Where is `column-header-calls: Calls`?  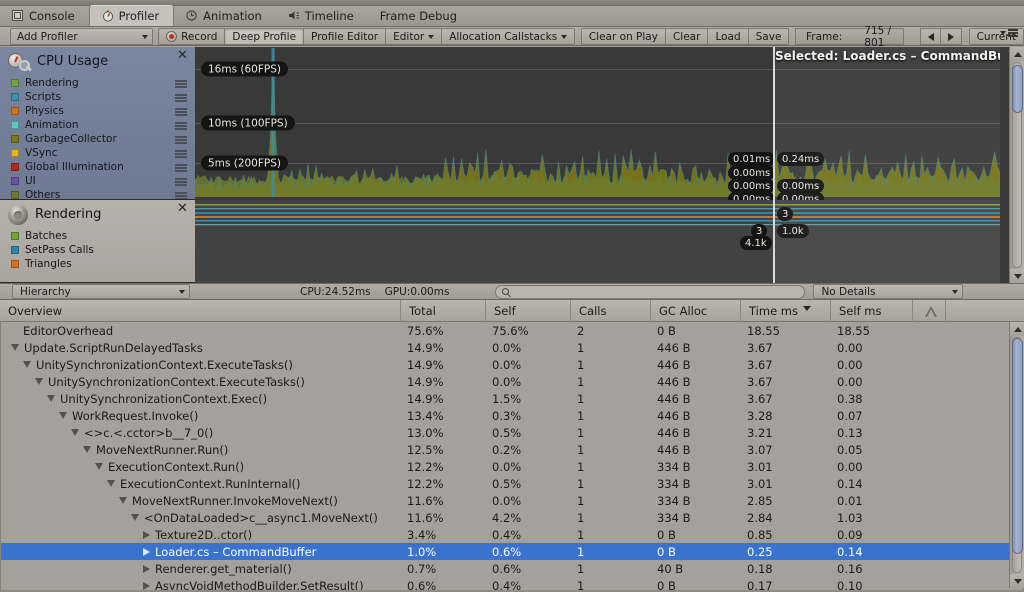
column-header-calls: Calls is located at coordinates (610, 311).